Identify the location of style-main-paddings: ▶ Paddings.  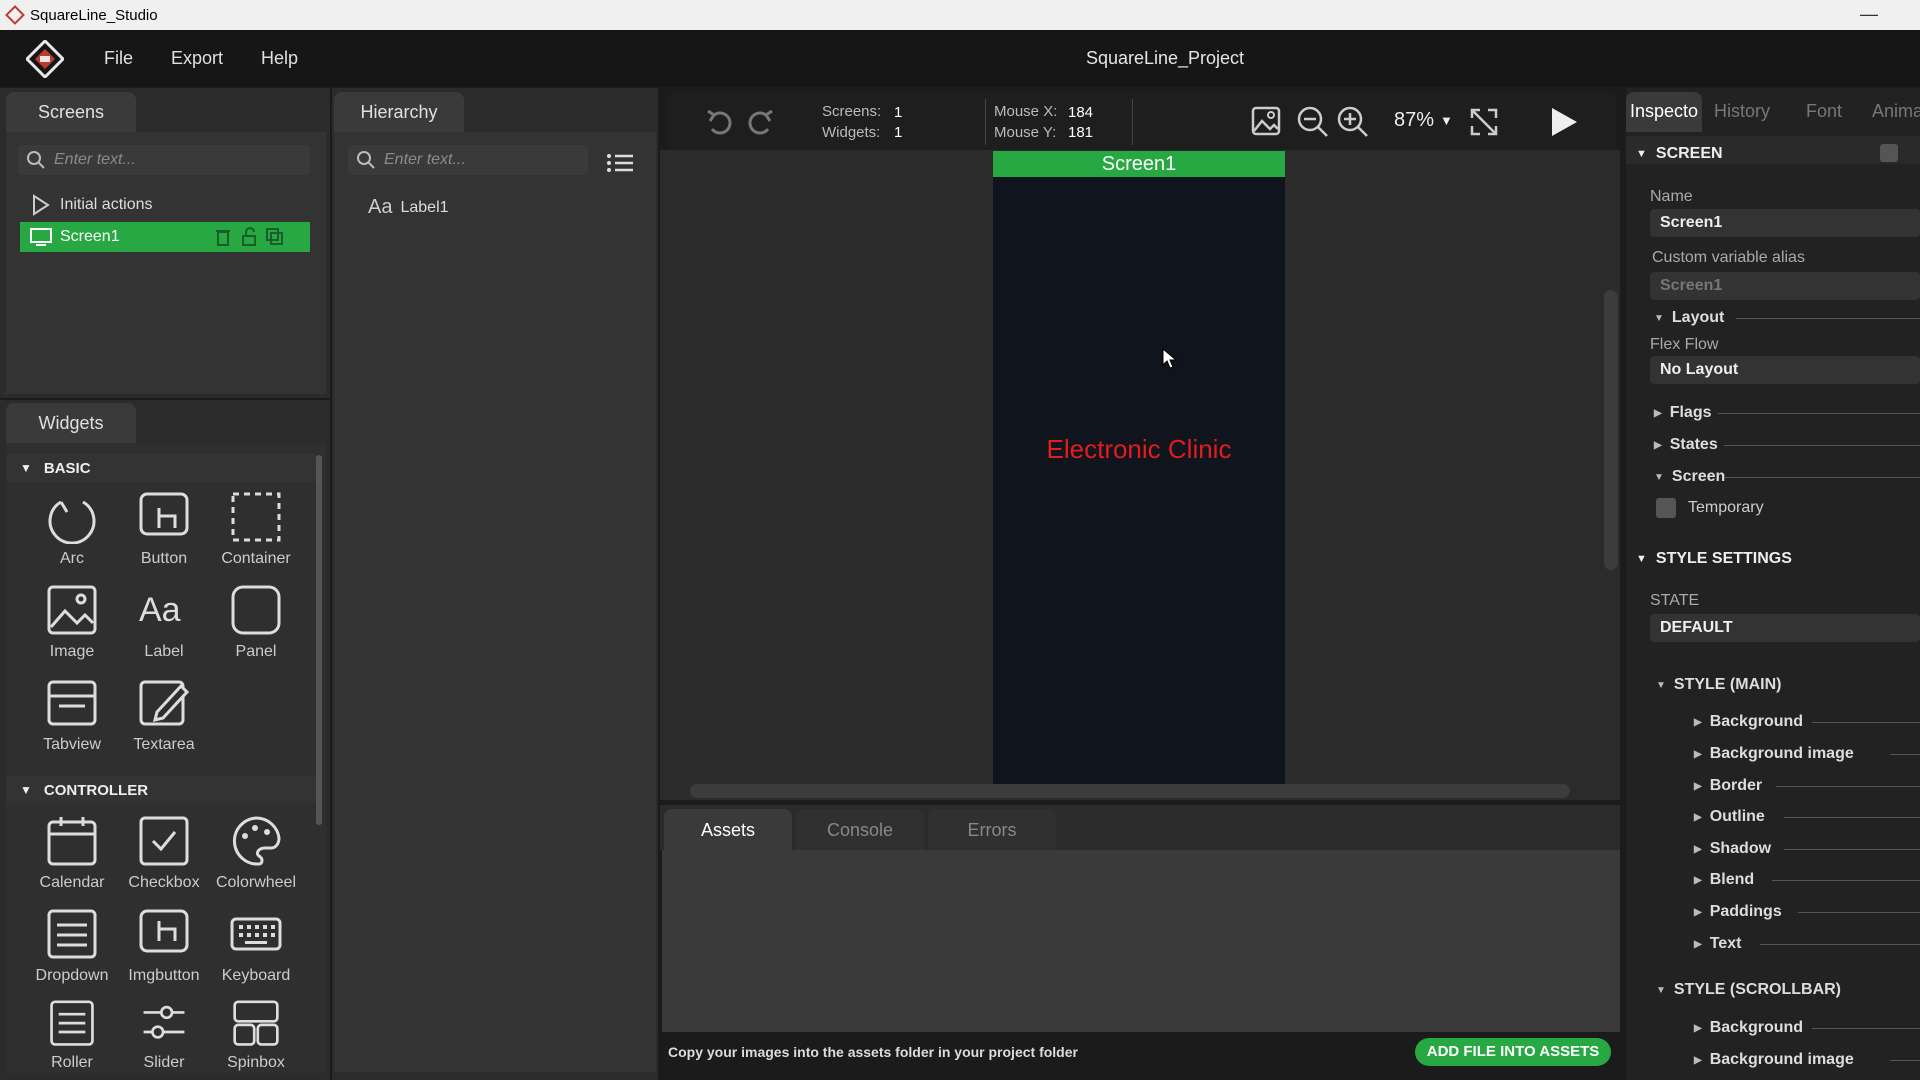
(1738, 912).